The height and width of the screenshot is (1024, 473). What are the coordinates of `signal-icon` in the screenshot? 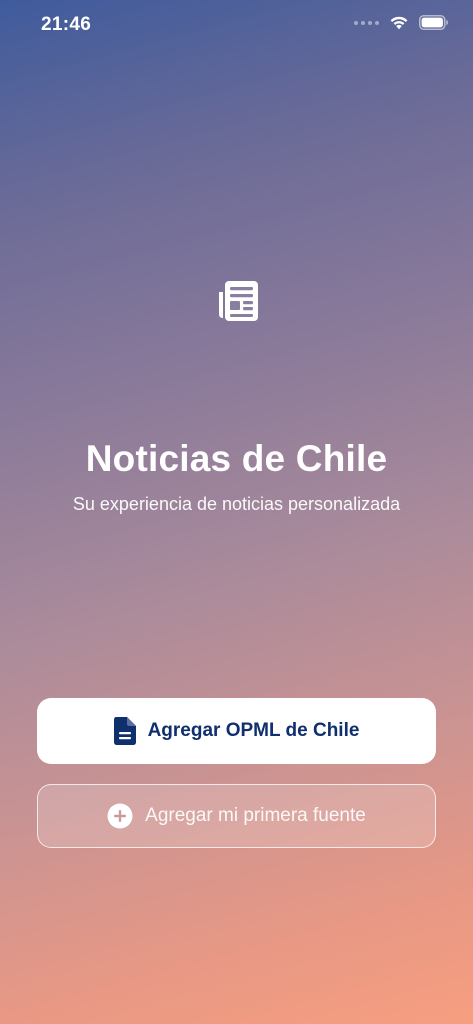 It's located at (366, 22).